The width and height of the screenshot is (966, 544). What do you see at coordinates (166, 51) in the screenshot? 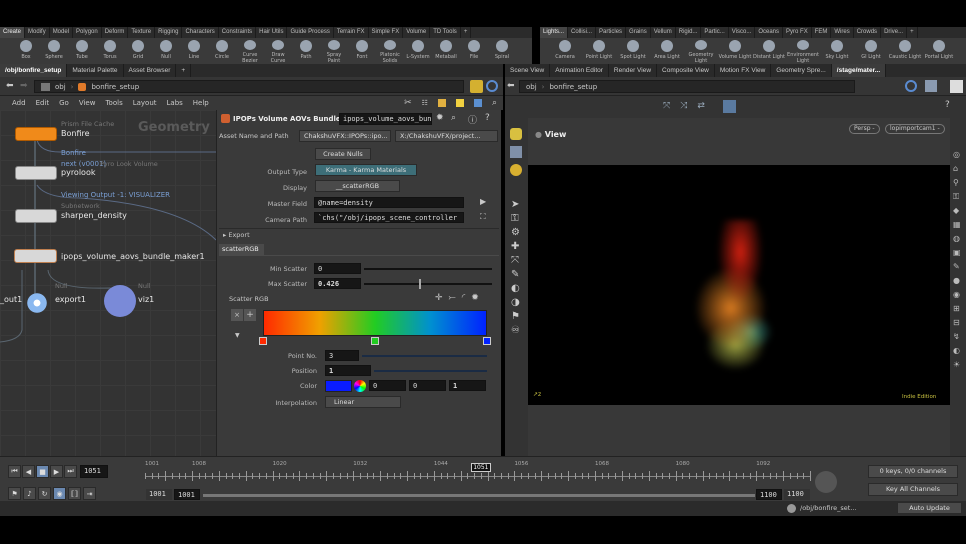
I see `shelf-tool: Null` at bounding box center [166, 51].